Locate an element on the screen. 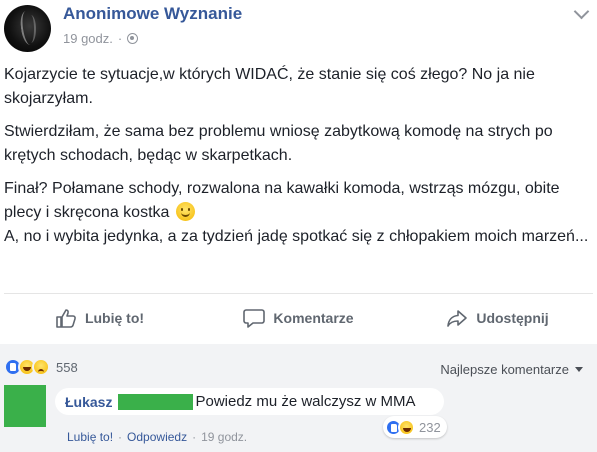  reactions-summary: 558 is located at coordinates (41, 367).